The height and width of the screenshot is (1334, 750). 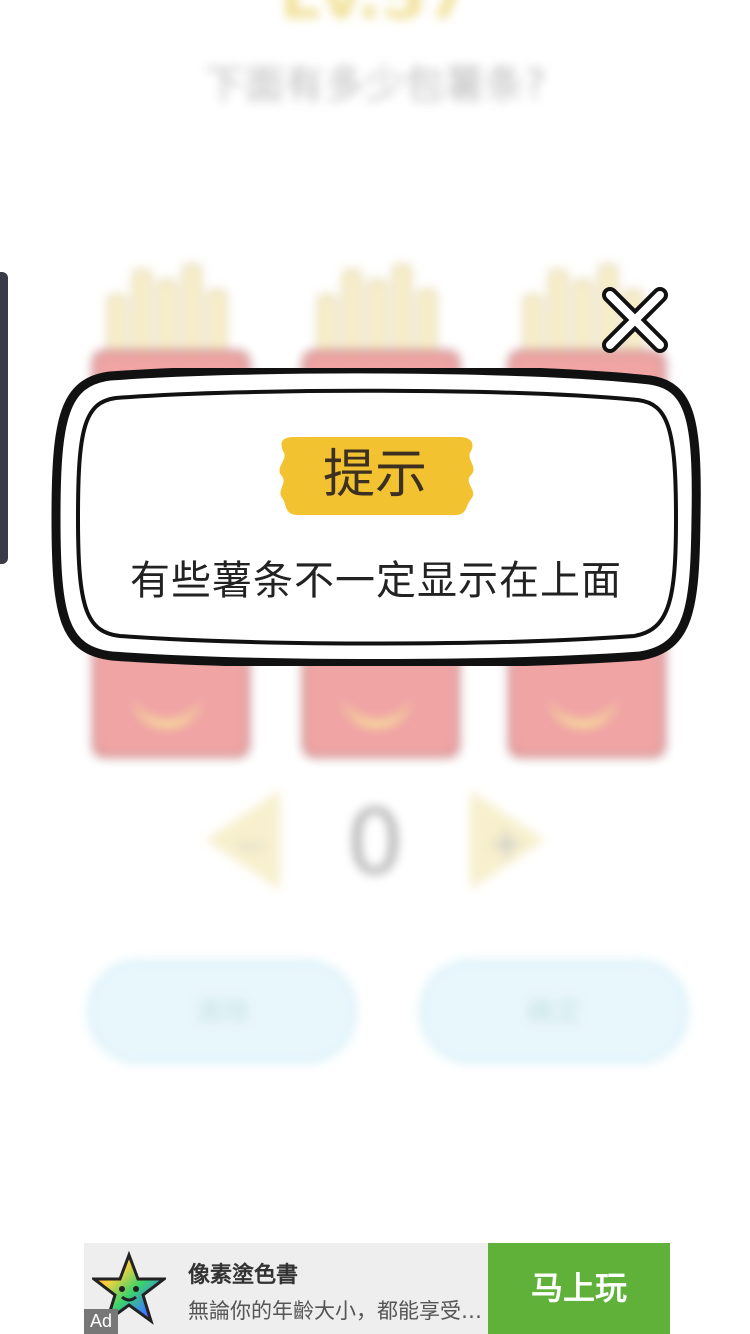 I want to click on ad-banner: Ad 像素塗色書 無論你的年齡大小，都能享受… 马上玩, so click(x=377, y=1288).